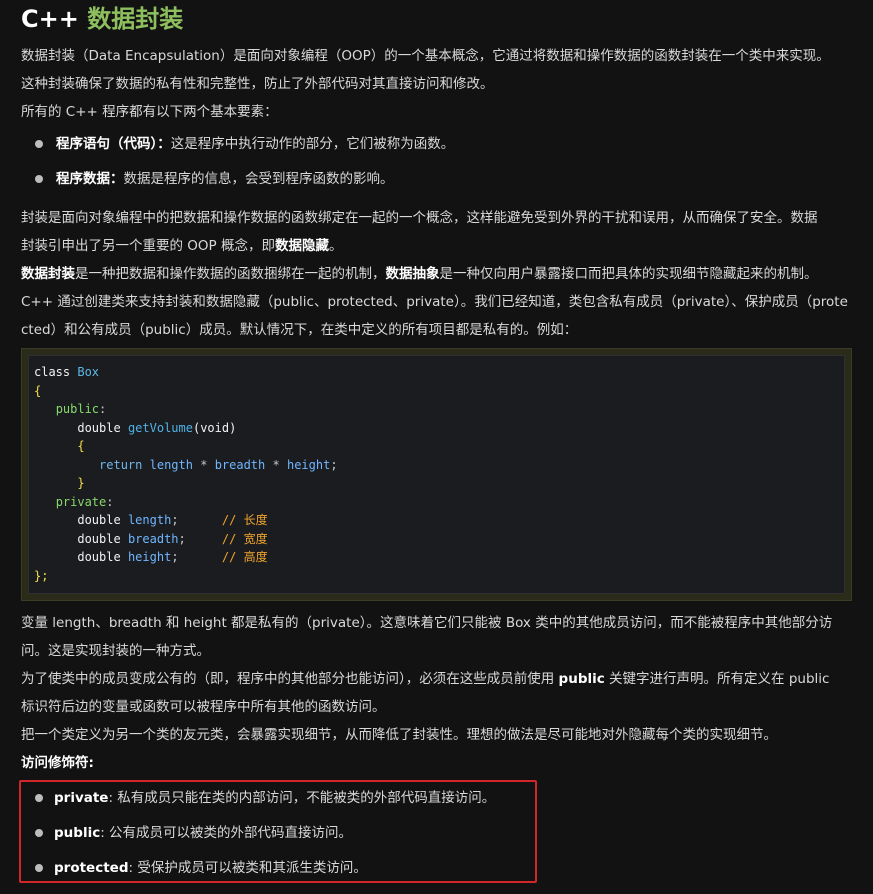 This screenshot has width=873, height=894. What do you see at coordinates (258, 179) in the screenshot?
I see `element-desc: 数据是程序的信息，会受到程序函数的影响。` at bounding box center [258, 179].